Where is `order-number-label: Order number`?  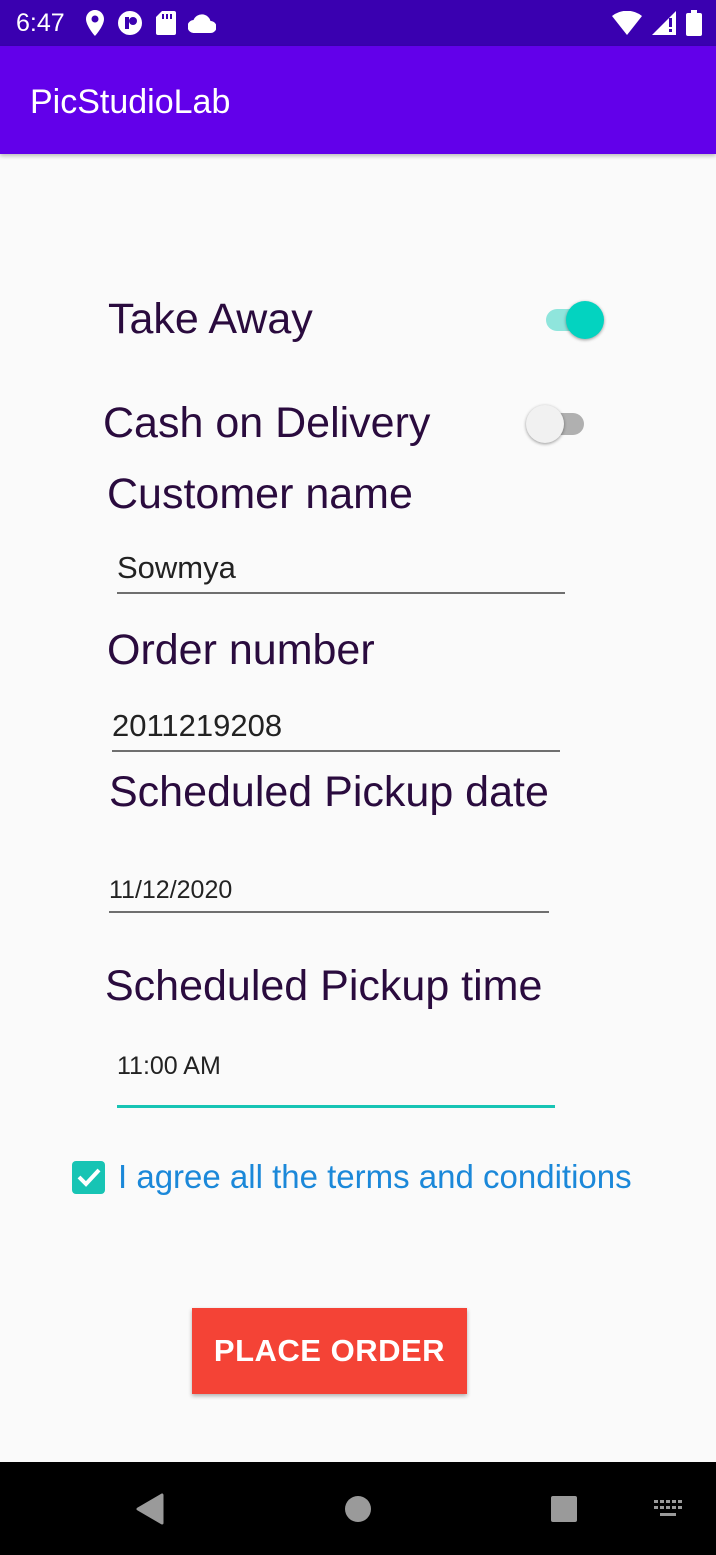 order-number-label: Order number is located at coordinates (241, 650).